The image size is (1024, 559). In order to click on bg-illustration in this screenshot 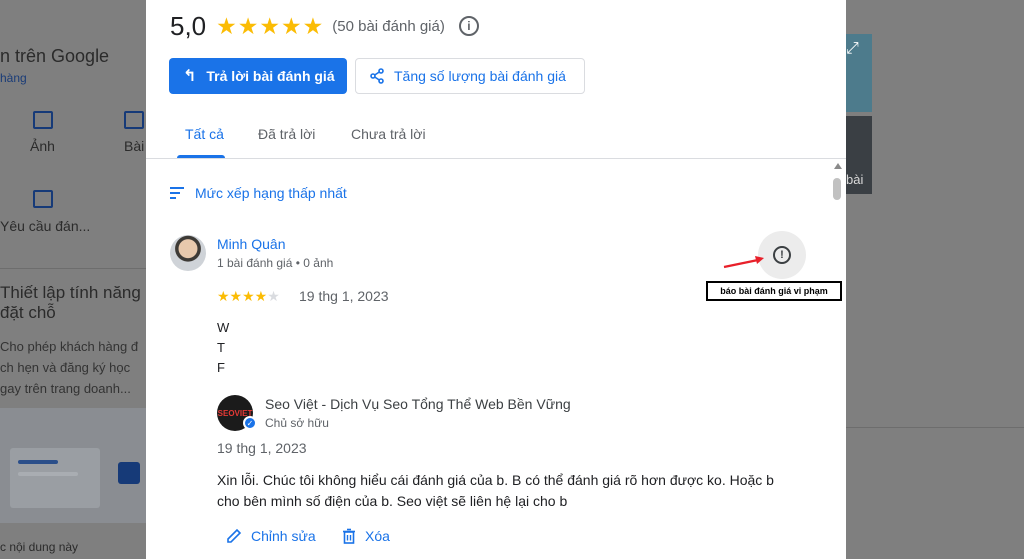, I will do `click(73, 465)`.